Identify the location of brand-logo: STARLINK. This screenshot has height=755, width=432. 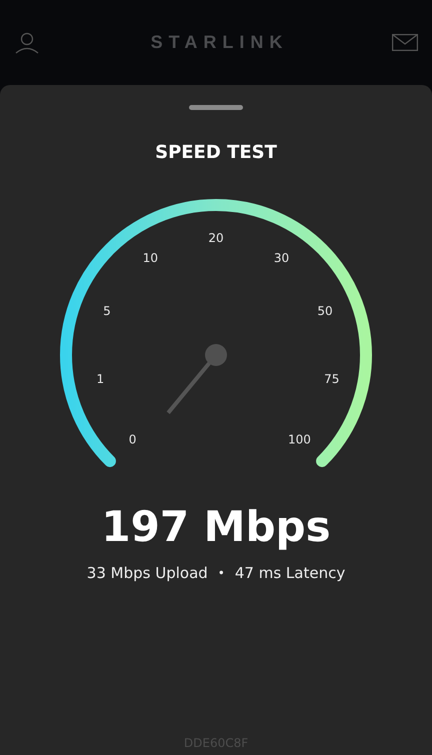
(219, 42).